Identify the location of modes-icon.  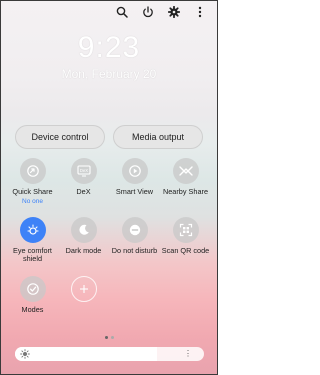
(32, 289).